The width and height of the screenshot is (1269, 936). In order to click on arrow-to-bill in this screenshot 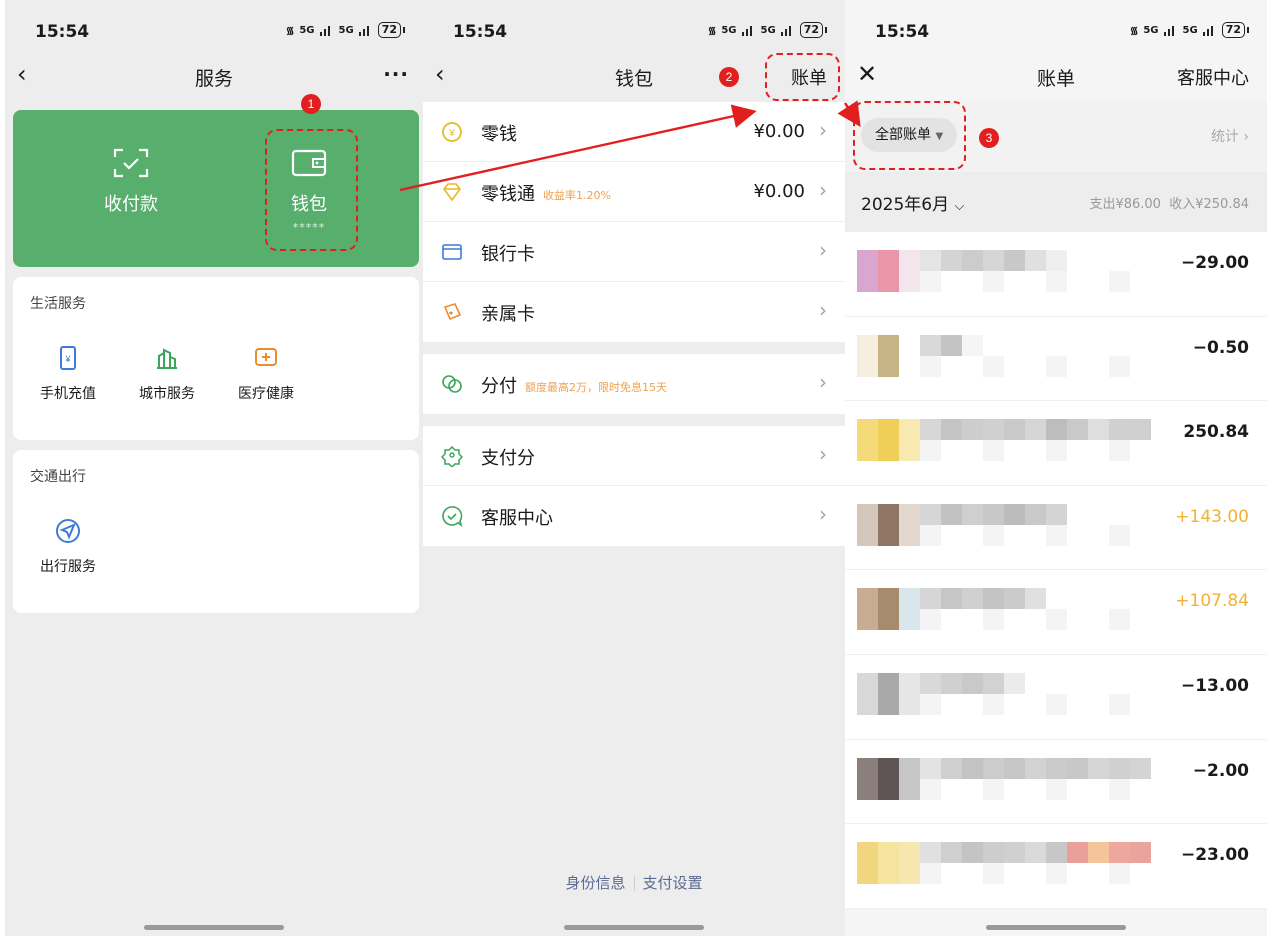, I will do `click(578, 148)`.